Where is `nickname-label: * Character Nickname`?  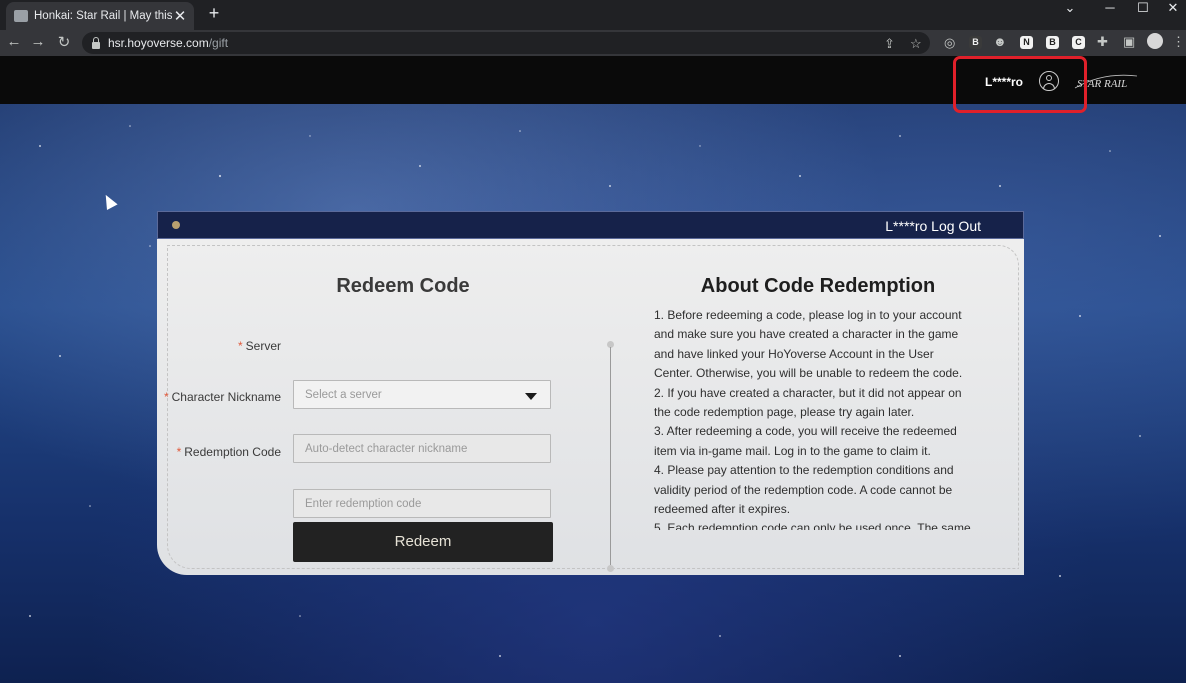
nickname-label: * Character Nickname is located at coordinates (222, 397).